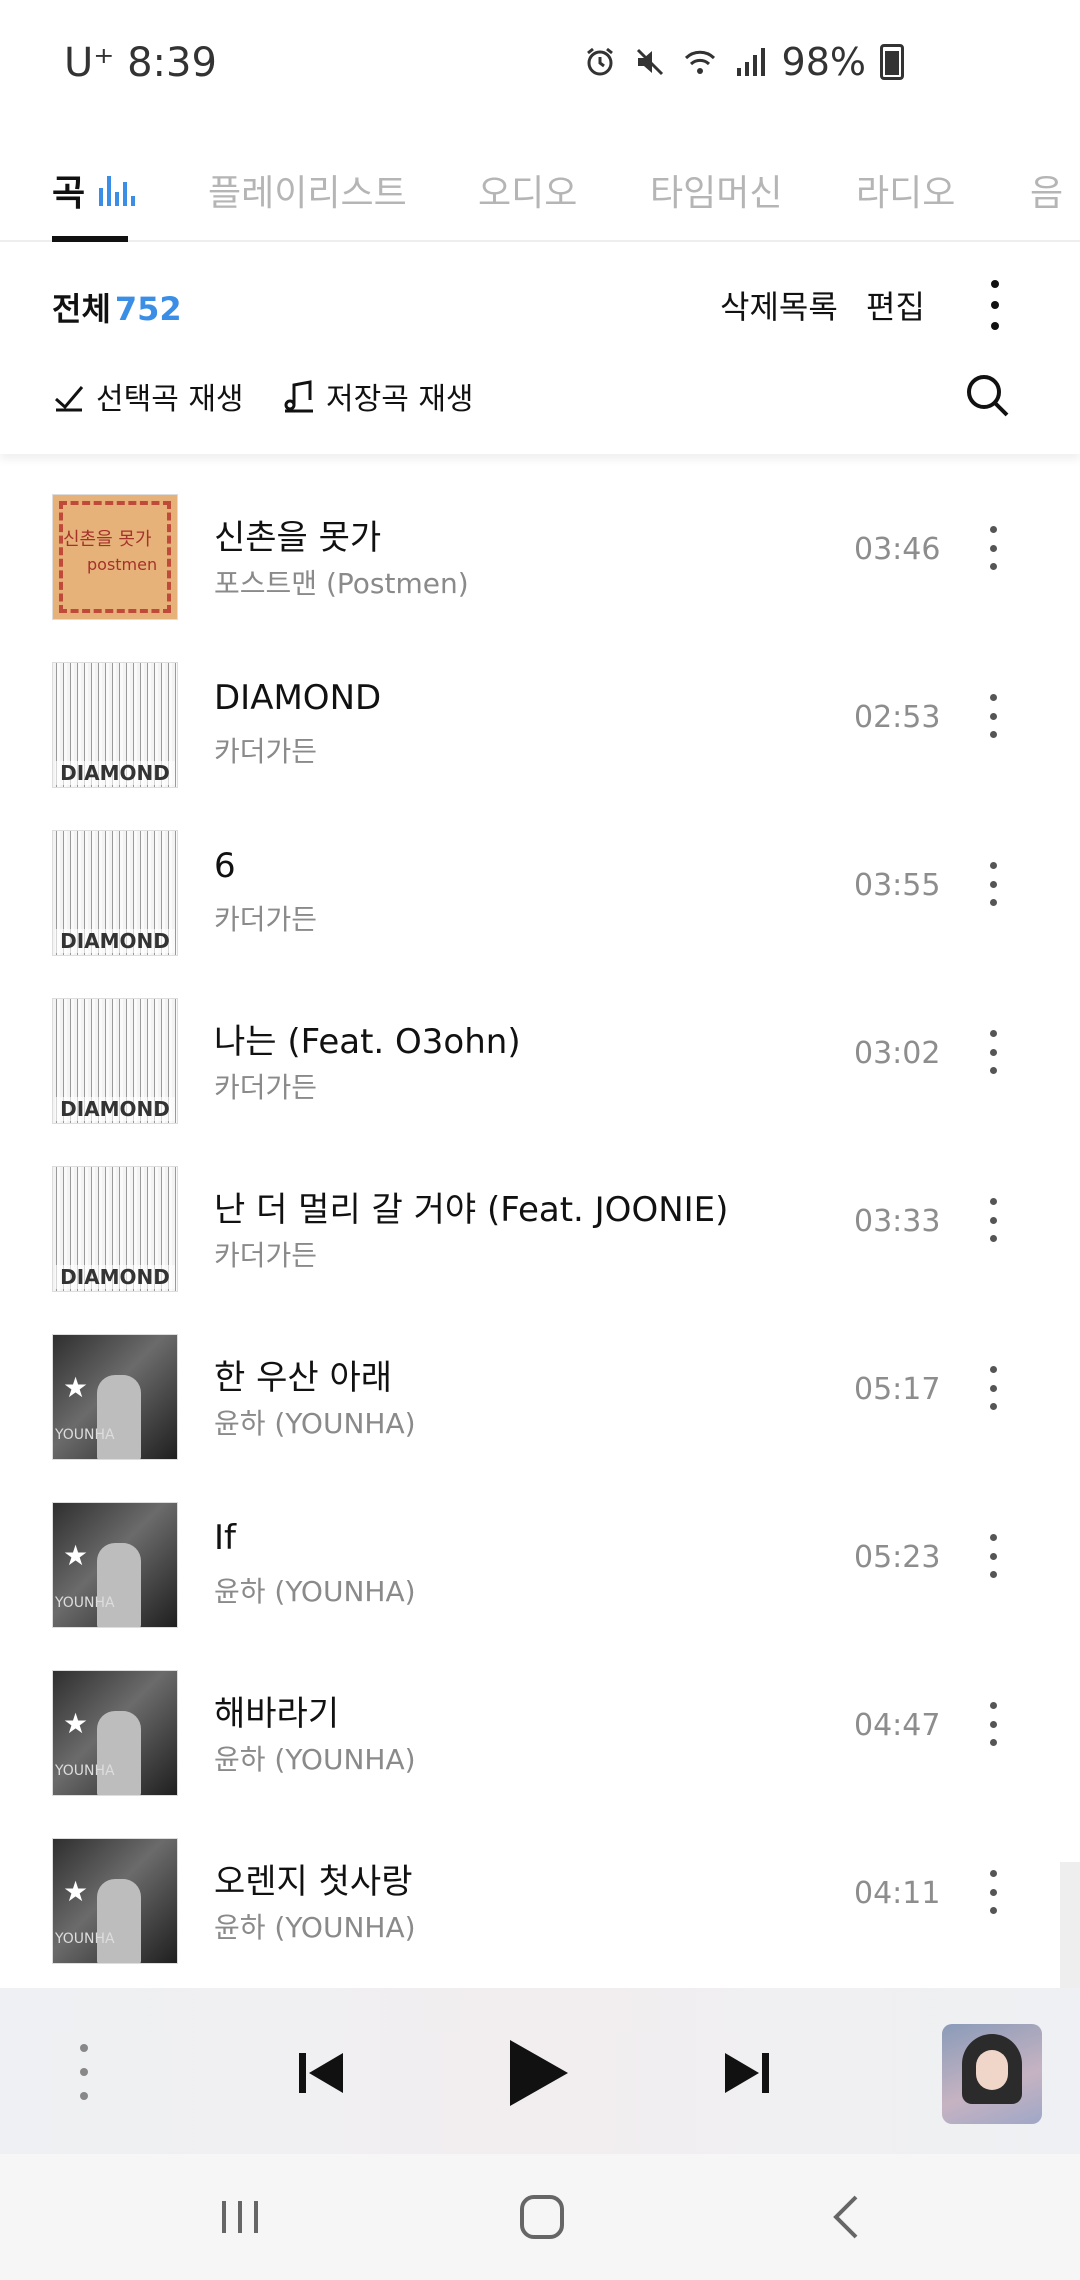  What do you see at coordinates (600, 62) in the screenshot?
I see `alarm-icon` at bounding box center [600, 62].